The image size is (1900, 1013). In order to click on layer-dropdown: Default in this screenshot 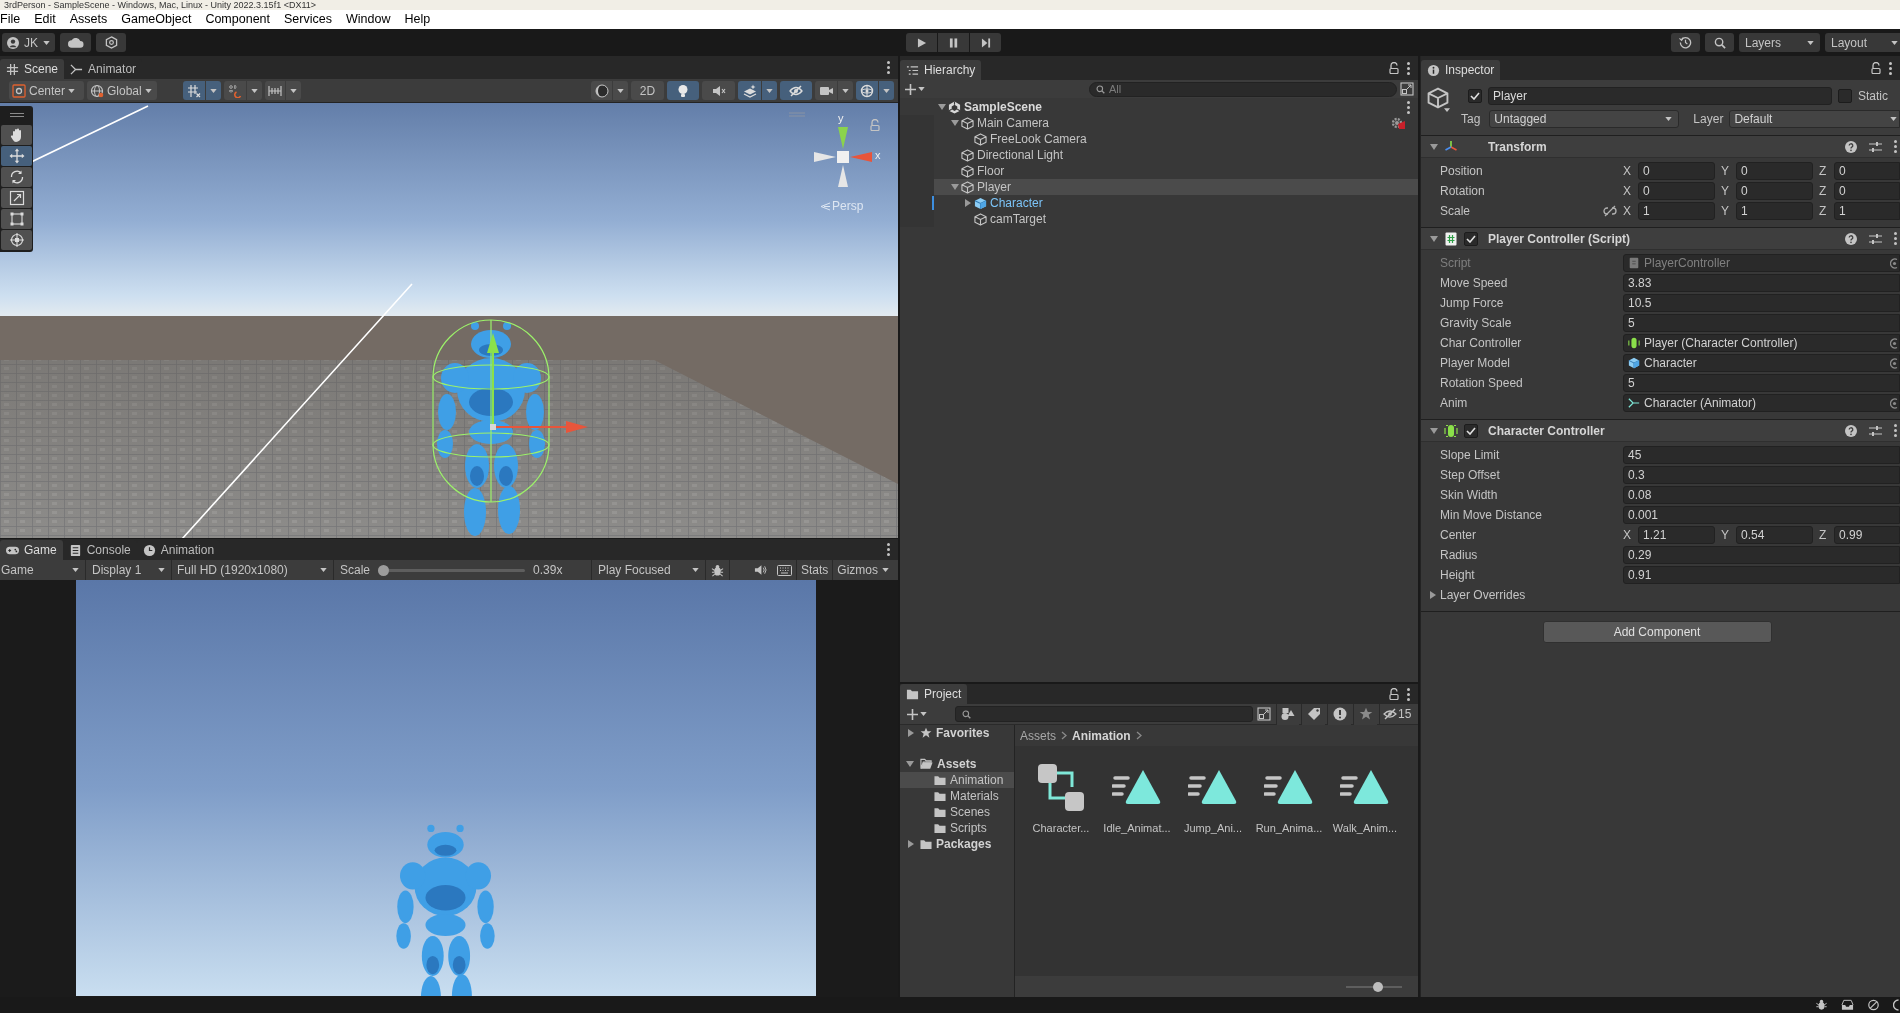, I will do `click(1814, 119)`.